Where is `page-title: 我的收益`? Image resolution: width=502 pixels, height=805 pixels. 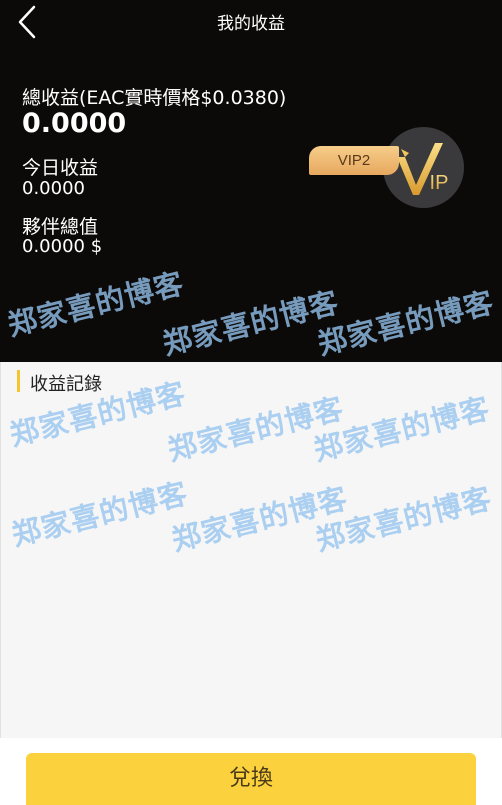 page-title: 我的收益 is located at coordinates (251, 24).